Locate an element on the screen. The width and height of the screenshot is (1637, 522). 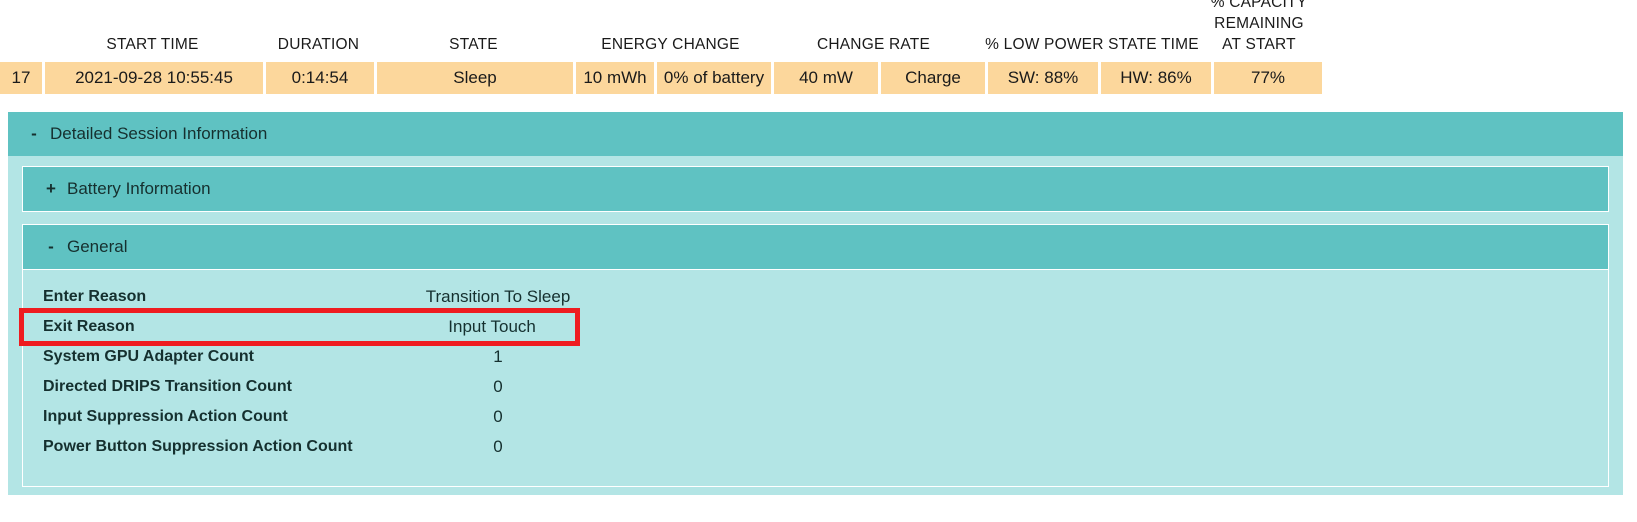
cell-duration: 0:14:54 is located at coordinates (320, 78).